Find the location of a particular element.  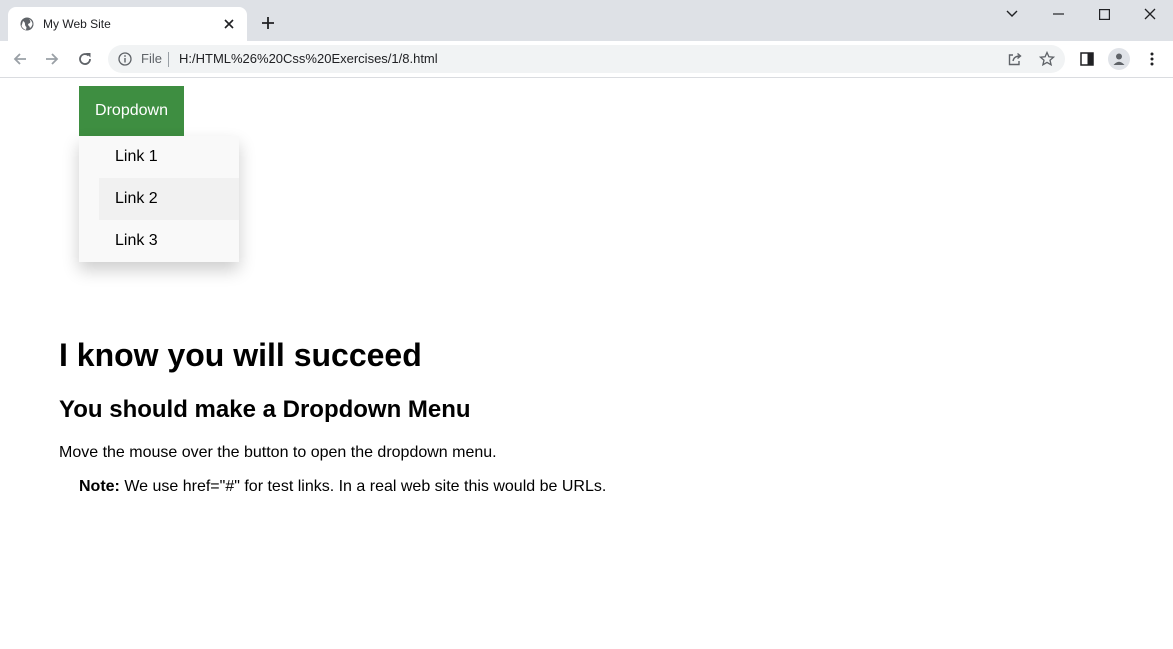

share-icon is located at coordinates (1015, 59).